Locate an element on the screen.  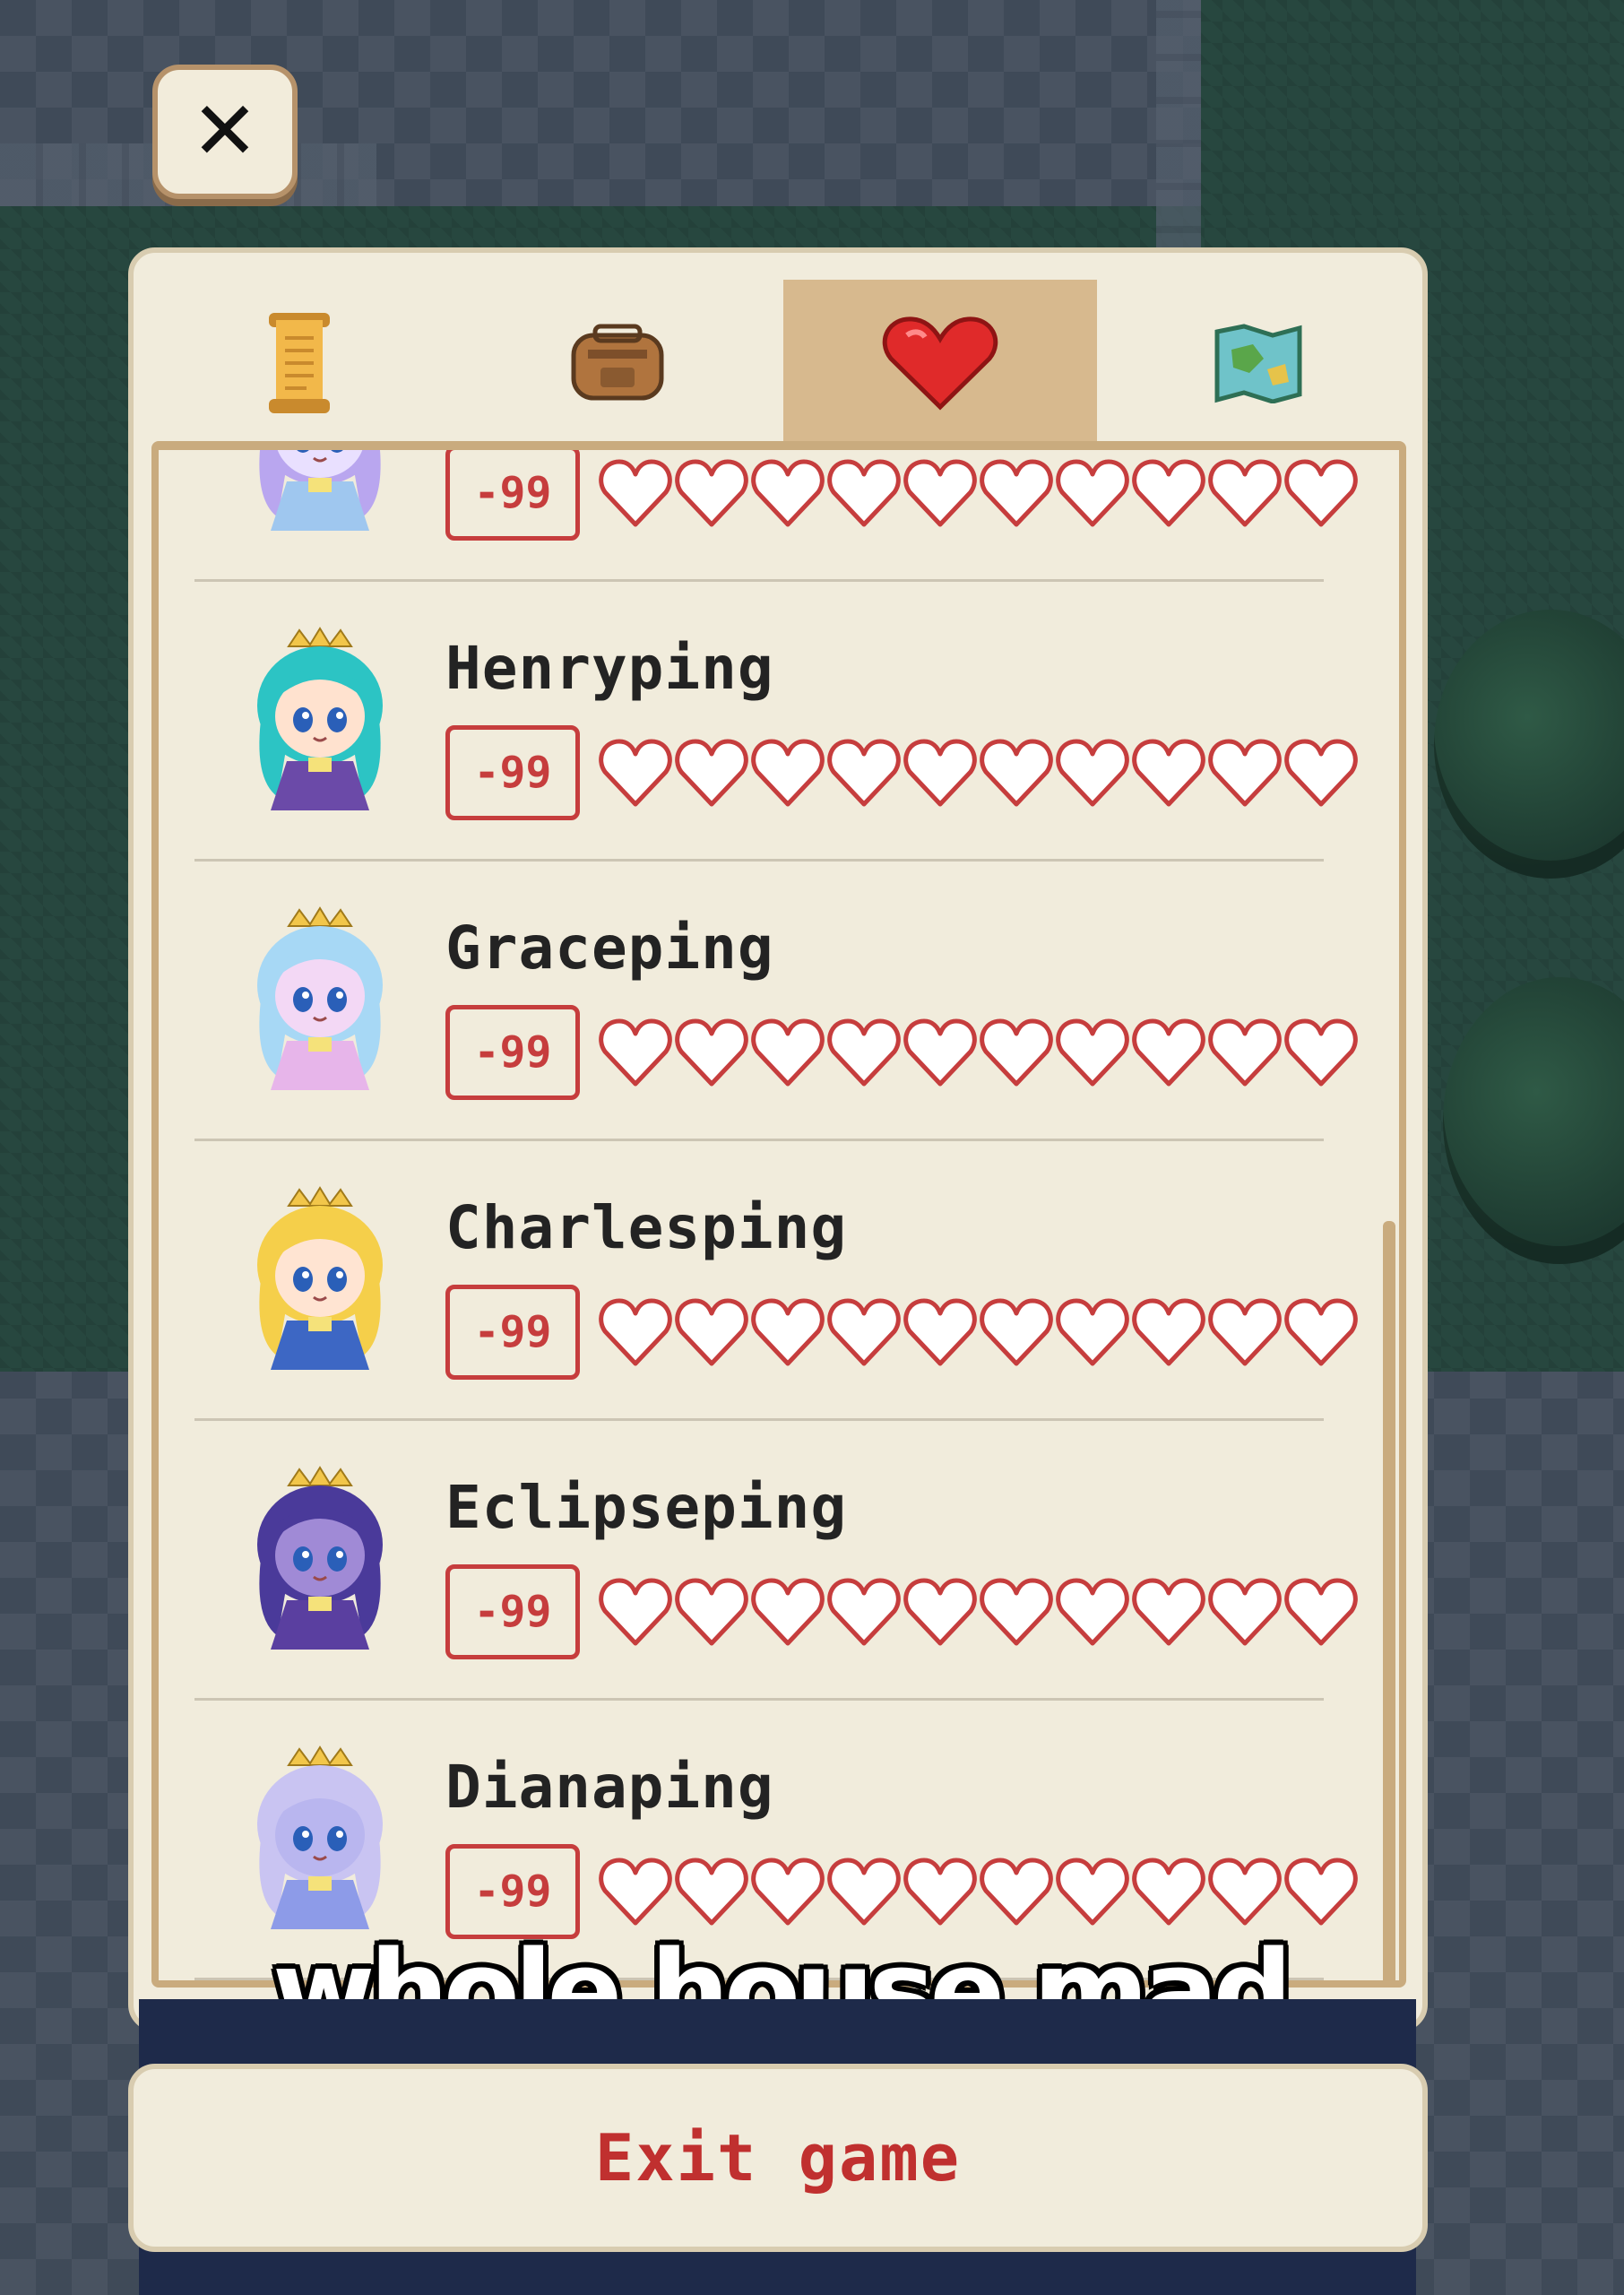
tab-bar is located at coordinates (784, 352).